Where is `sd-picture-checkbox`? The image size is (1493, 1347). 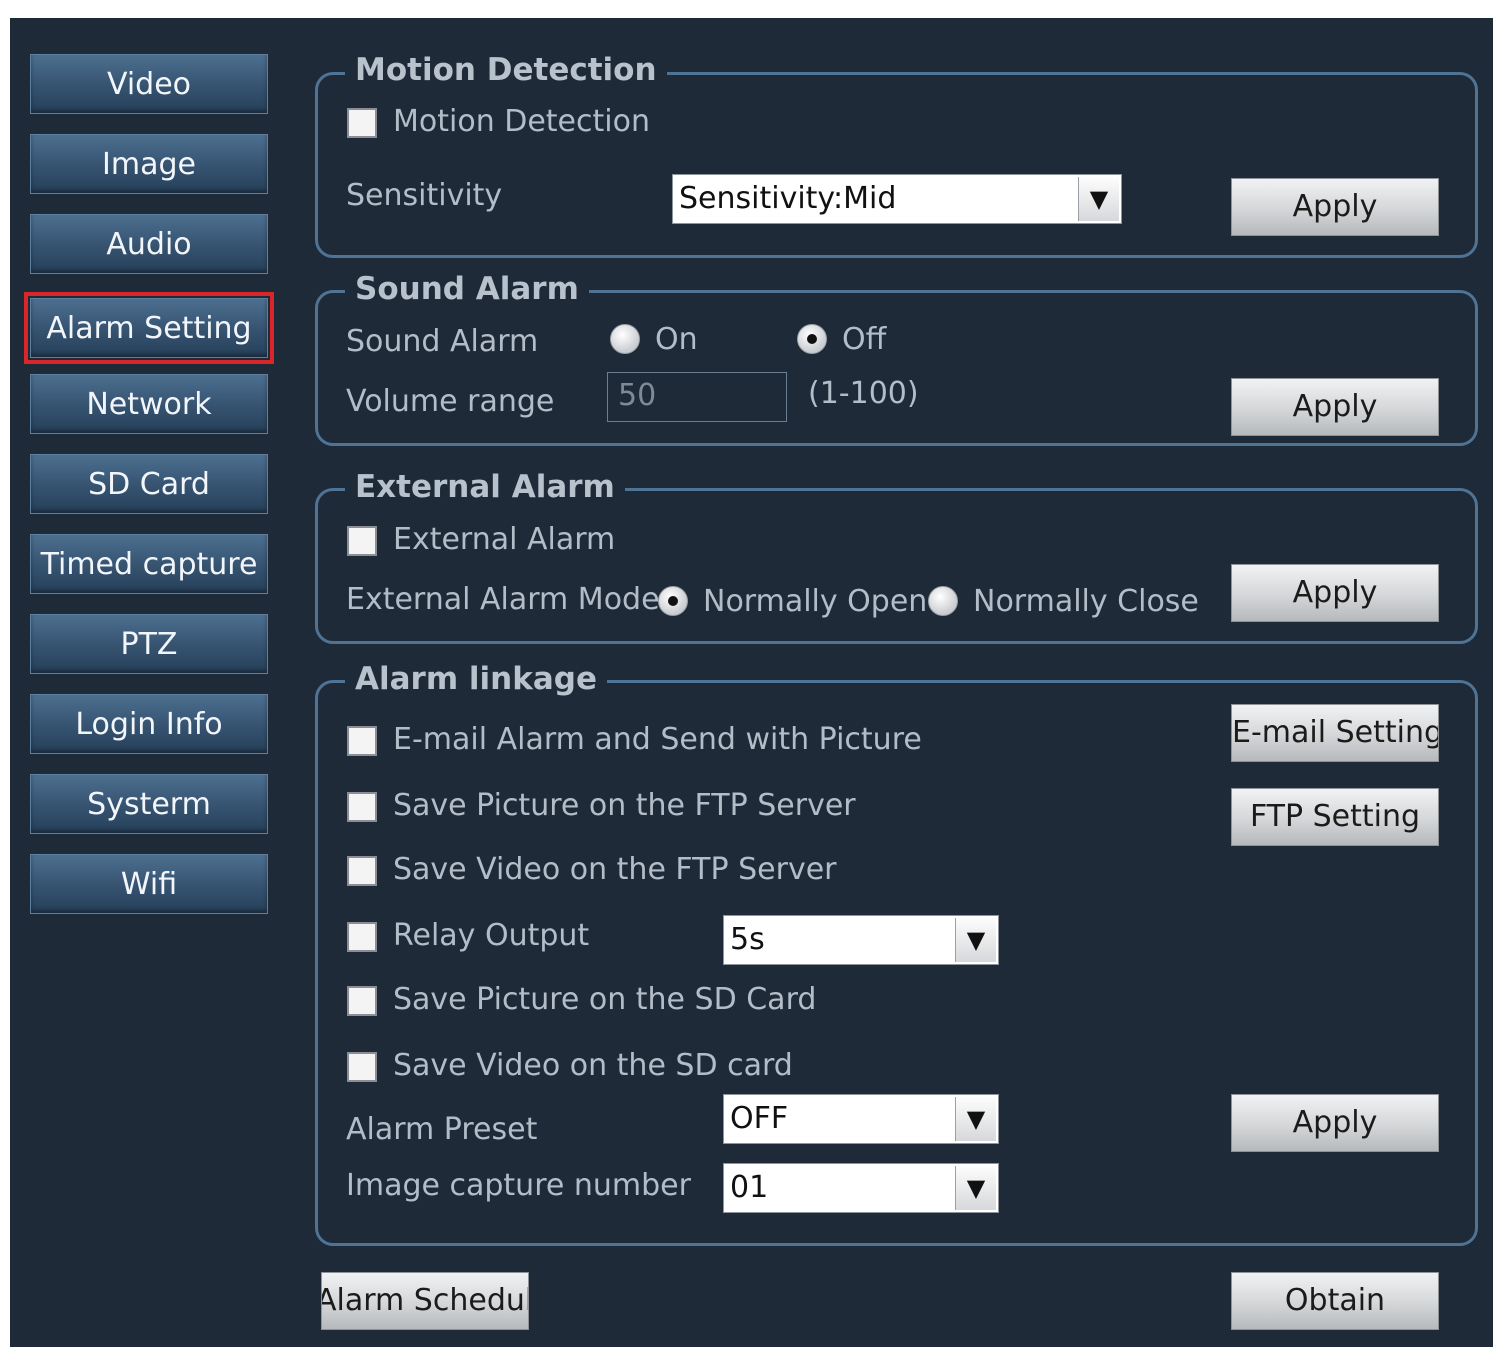 sd-picture-checkbox is located at coordinates (362, 1001).